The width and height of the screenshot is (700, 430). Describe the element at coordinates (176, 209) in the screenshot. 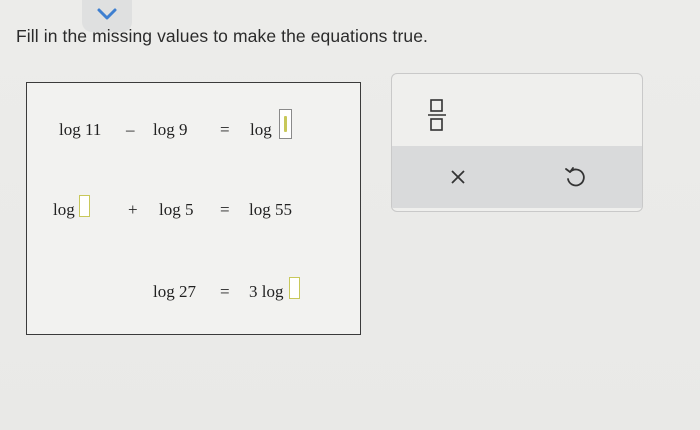

I see `row2-term-b: log 5` at that location.